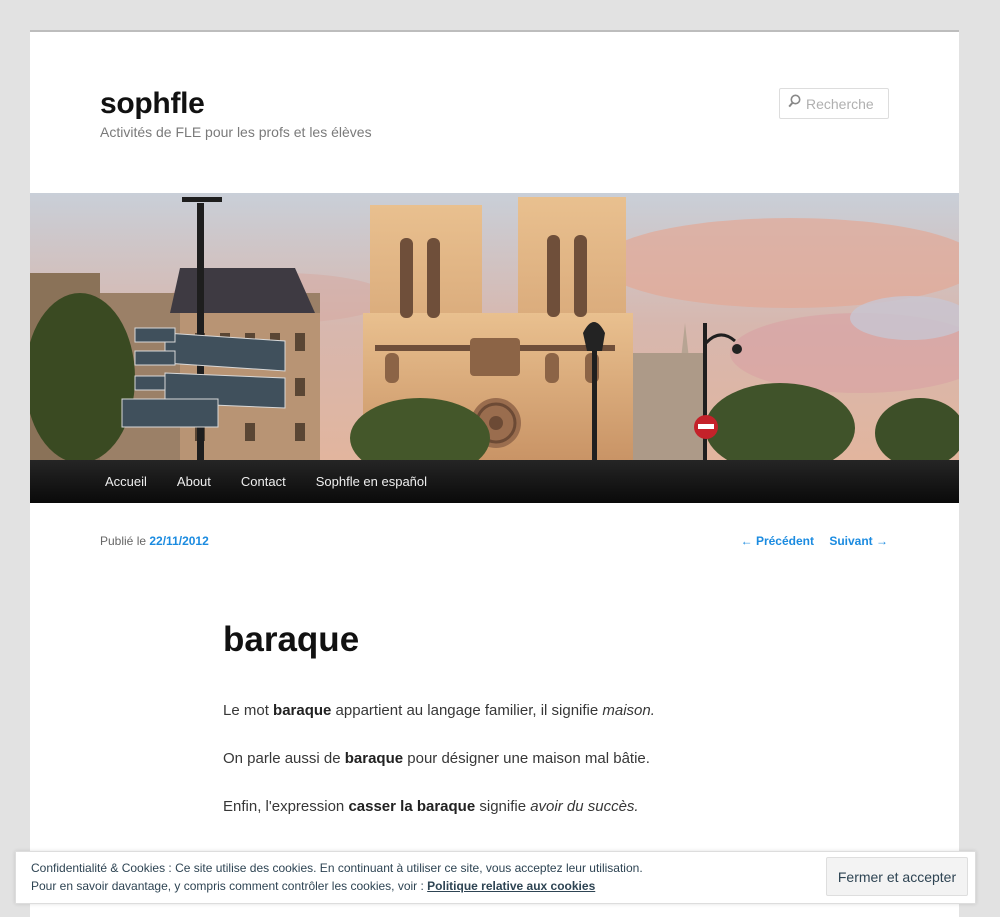  What do you see at coordinates (371, 481) in the screenshot?
I see `nav-item-sophfle-espanol: Sophfle en español` at bounding box center [371, 481].